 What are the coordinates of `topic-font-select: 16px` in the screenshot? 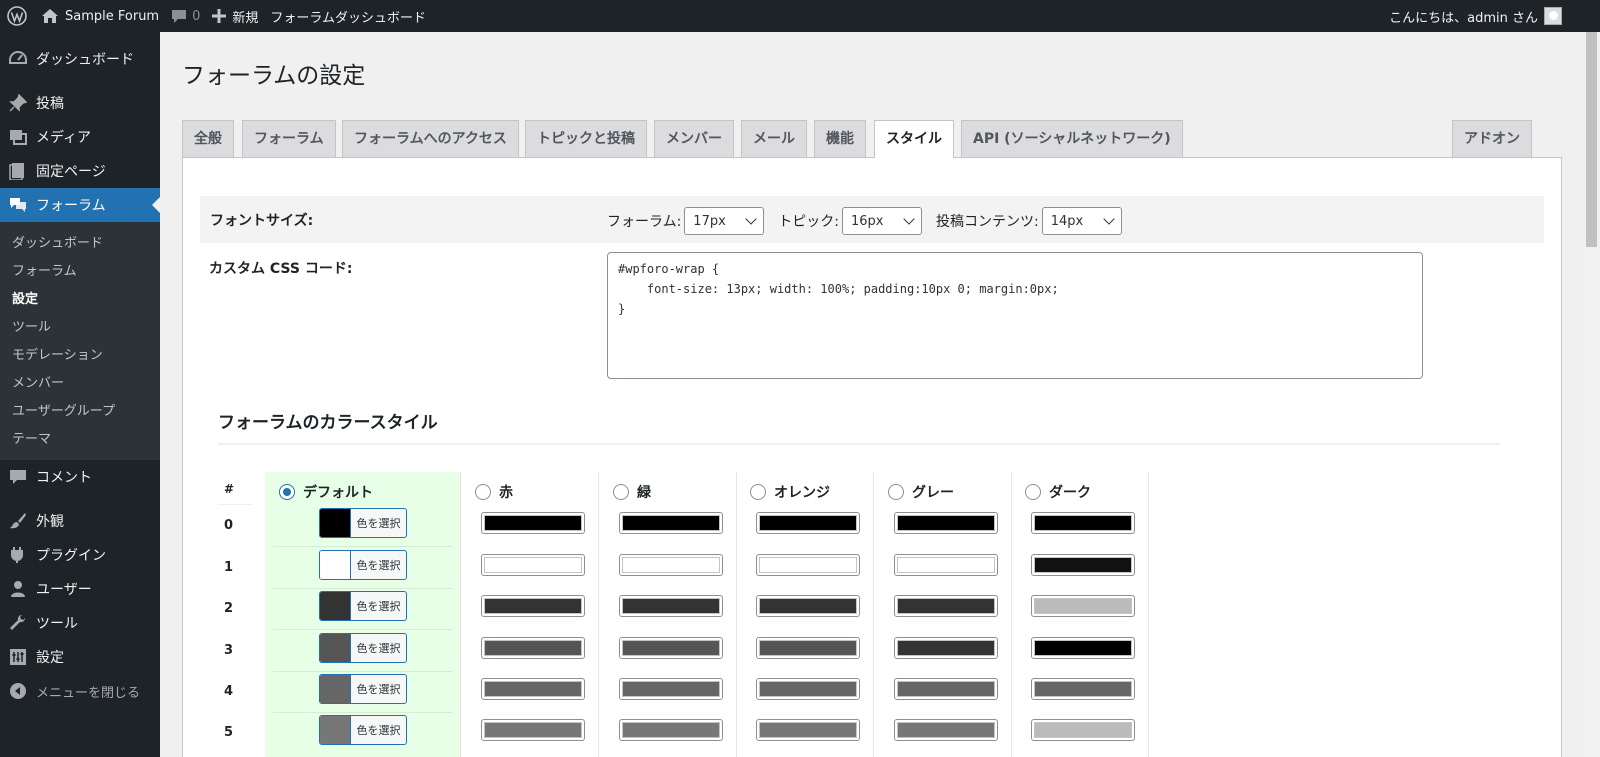 It's located at (882, 221).